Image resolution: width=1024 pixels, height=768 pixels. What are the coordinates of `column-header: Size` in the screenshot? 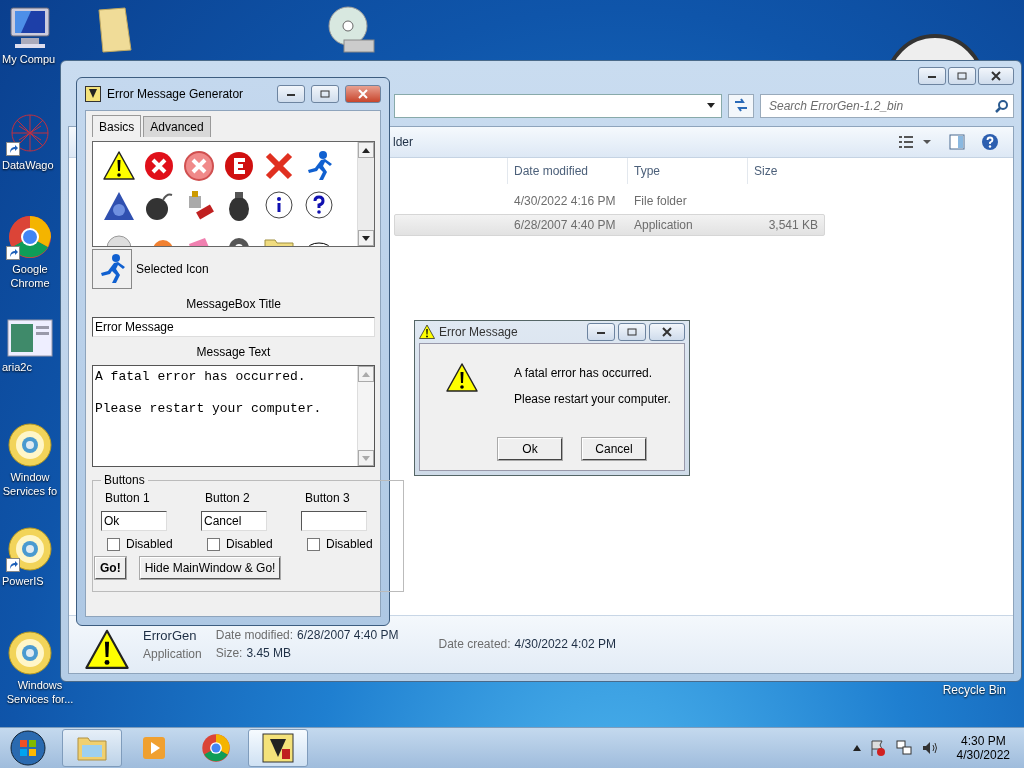 It's located at (785, 171).